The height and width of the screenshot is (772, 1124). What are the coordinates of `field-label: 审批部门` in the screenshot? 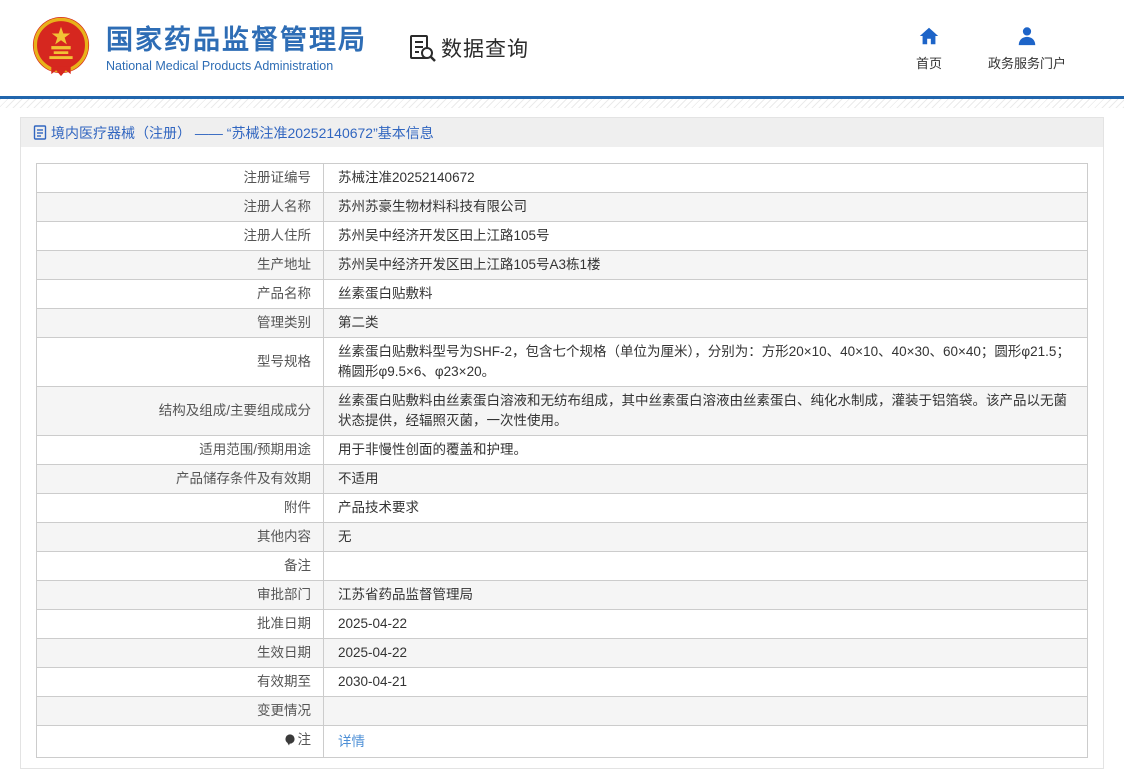 It's located at (180, 595).